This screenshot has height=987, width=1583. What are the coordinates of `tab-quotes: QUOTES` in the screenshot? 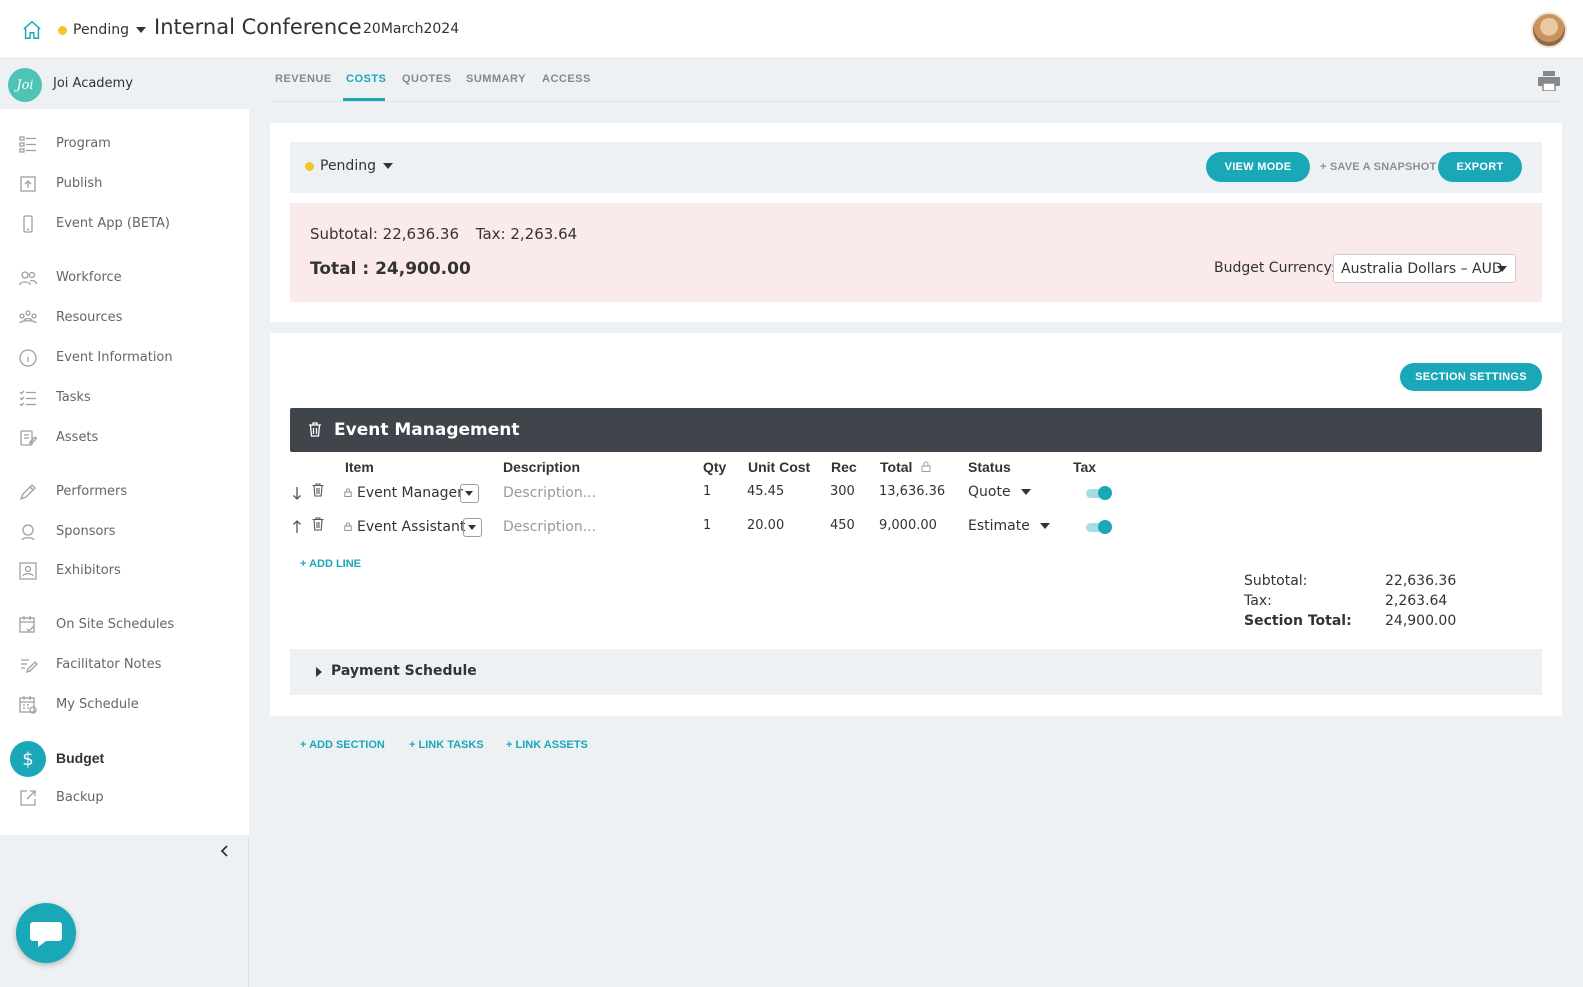 It's located at (426, 79).